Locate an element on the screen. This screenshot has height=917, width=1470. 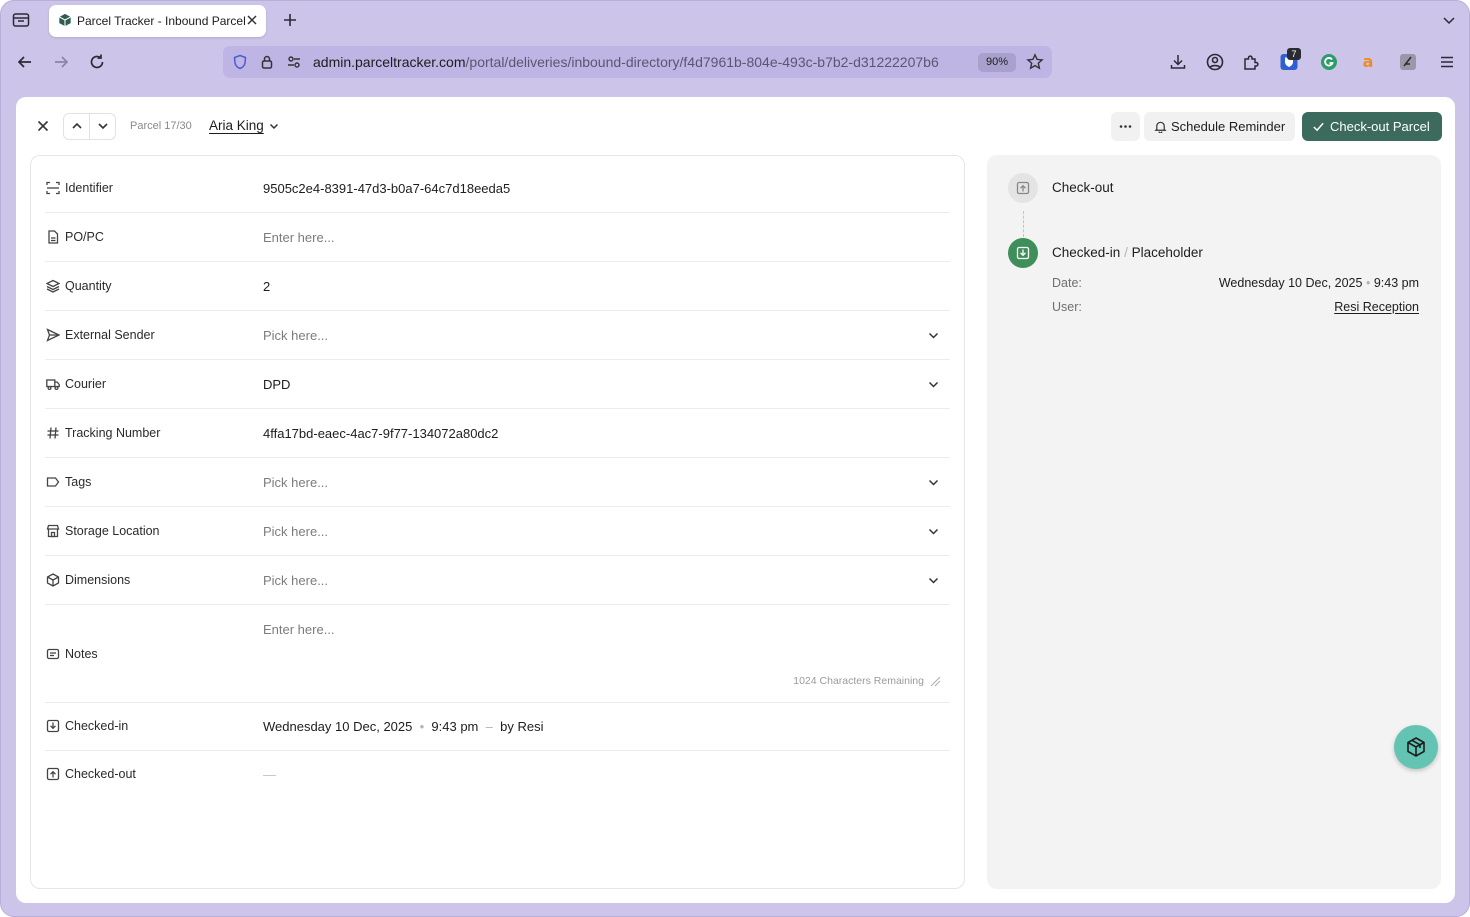
check-out-parcel-button: Check-out Parcel is located at coordinates (1372, 126).